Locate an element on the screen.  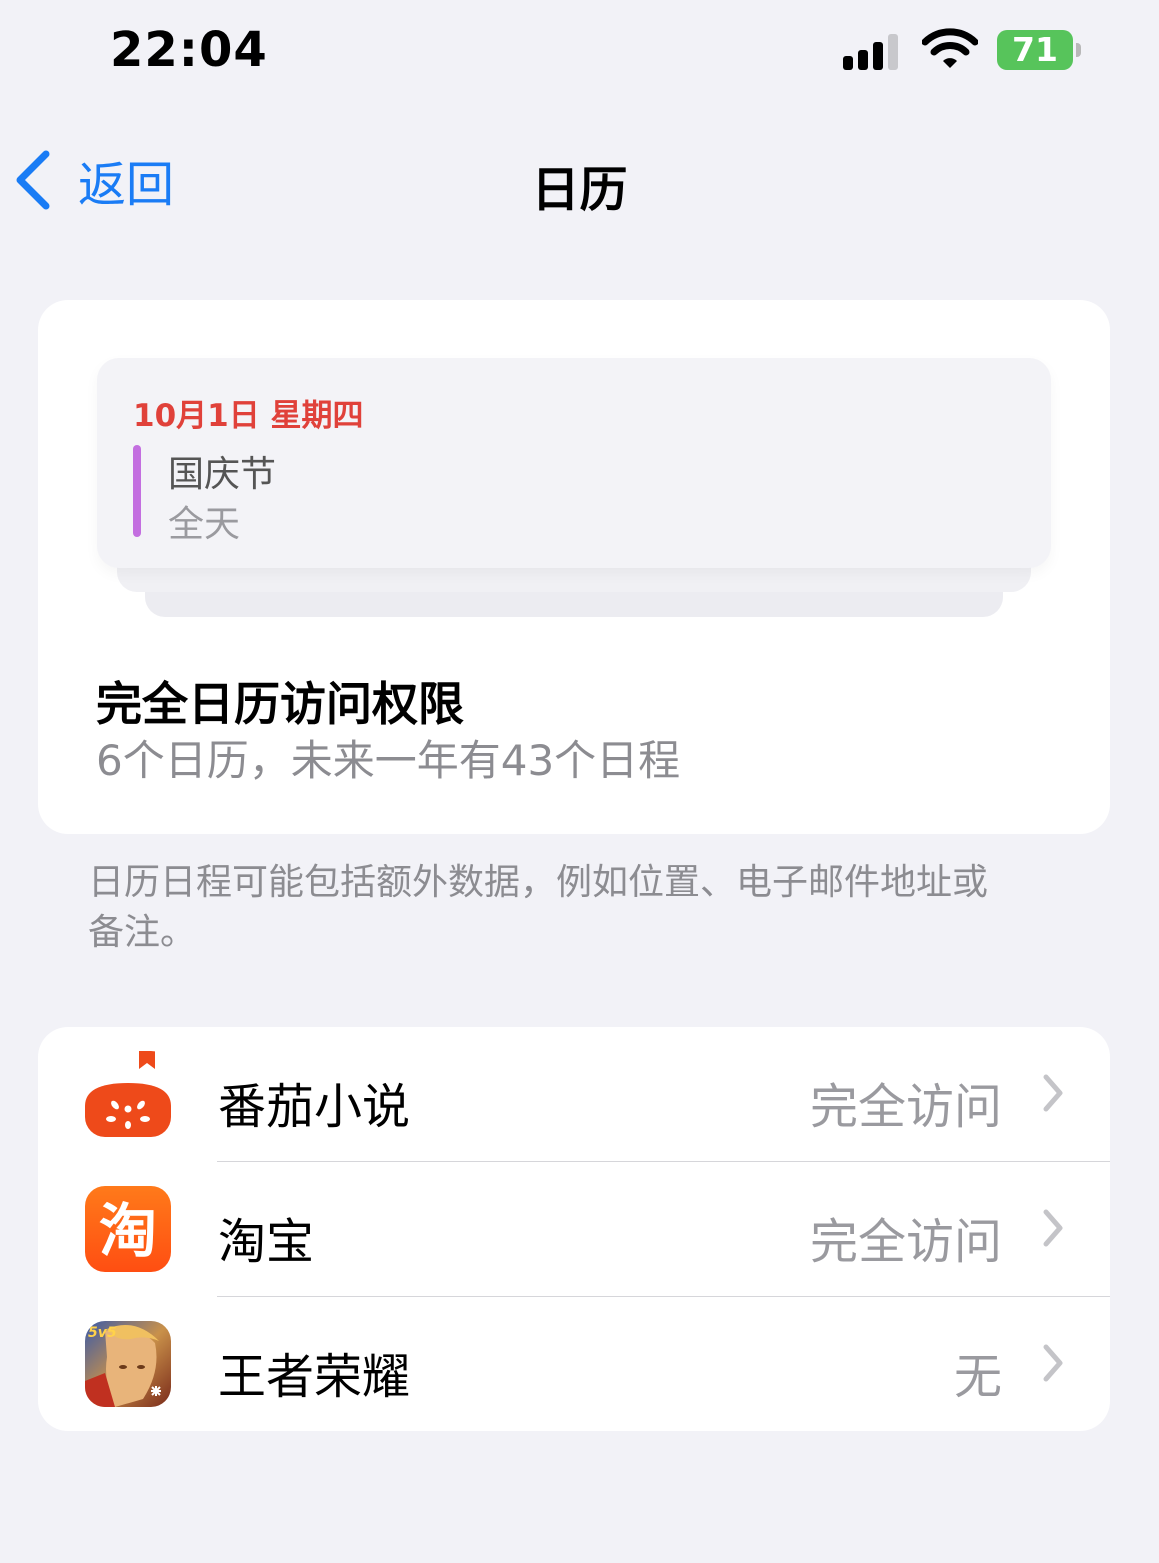
battery-icon: 71 is located at coordinates (1039, 50).